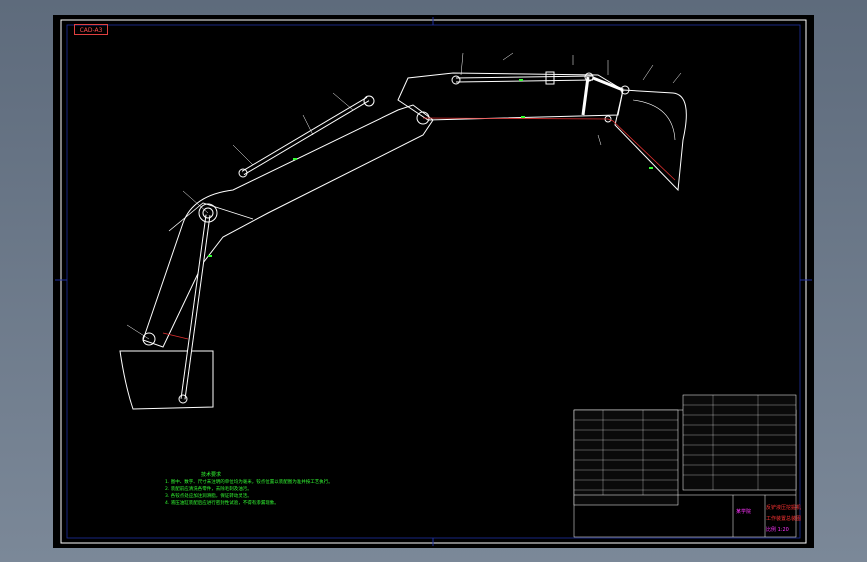  Describe the element at coordinates (650, 140) in the screenshot. I see `bucket` at that location.